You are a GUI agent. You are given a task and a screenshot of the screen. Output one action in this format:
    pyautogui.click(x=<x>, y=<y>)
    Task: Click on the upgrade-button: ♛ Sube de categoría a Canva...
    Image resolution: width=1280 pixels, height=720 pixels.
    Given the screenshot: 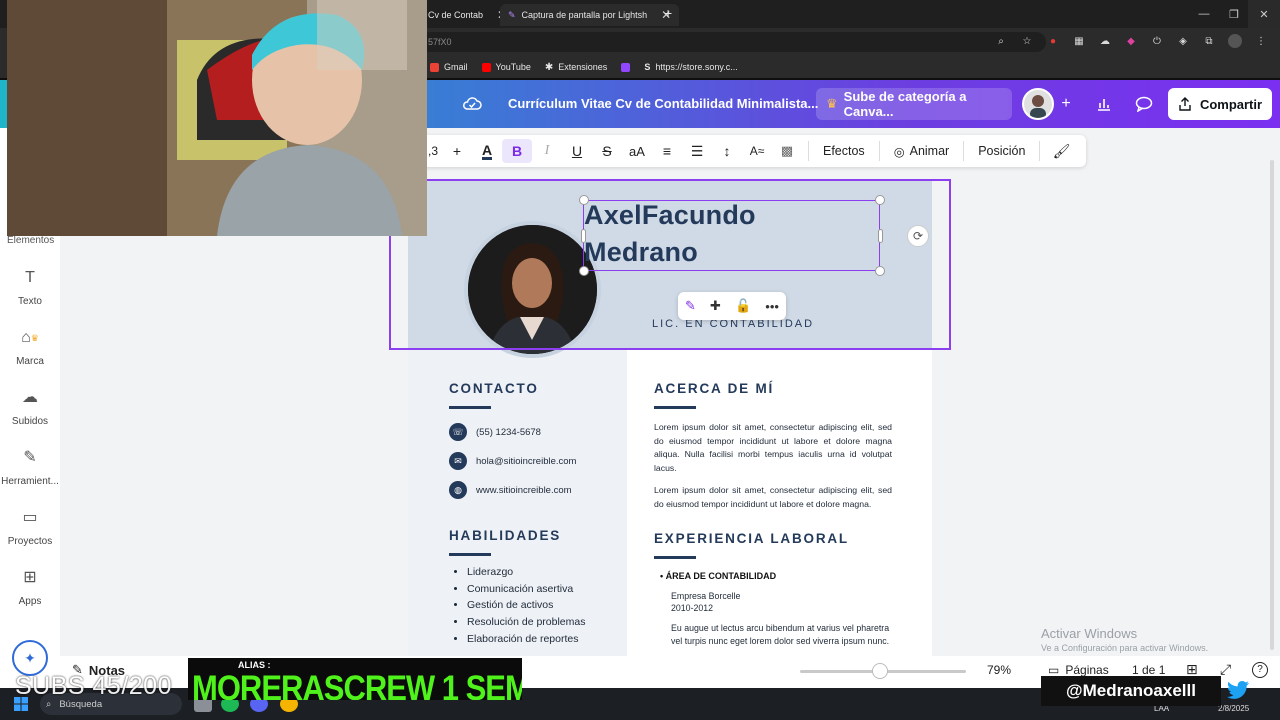 What is the action you would take?
    pyautogui.click(x=914, y=104)
    